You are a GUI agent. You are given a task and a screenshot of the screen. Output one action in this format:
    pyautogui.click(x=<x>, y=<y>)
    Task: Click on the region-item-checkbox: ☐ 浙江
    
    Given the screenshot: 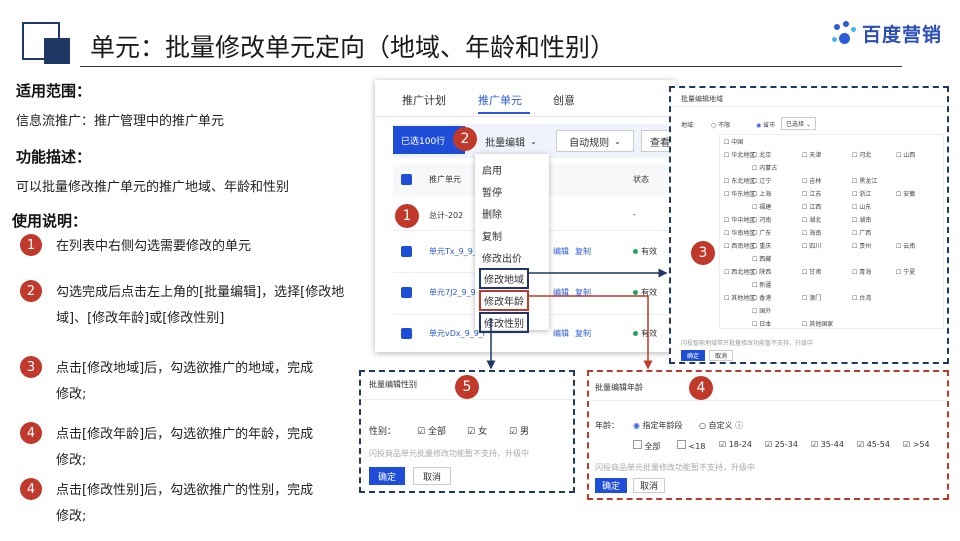 What is the action you would take?
    pyautogui.click(x=861, y=193)
    